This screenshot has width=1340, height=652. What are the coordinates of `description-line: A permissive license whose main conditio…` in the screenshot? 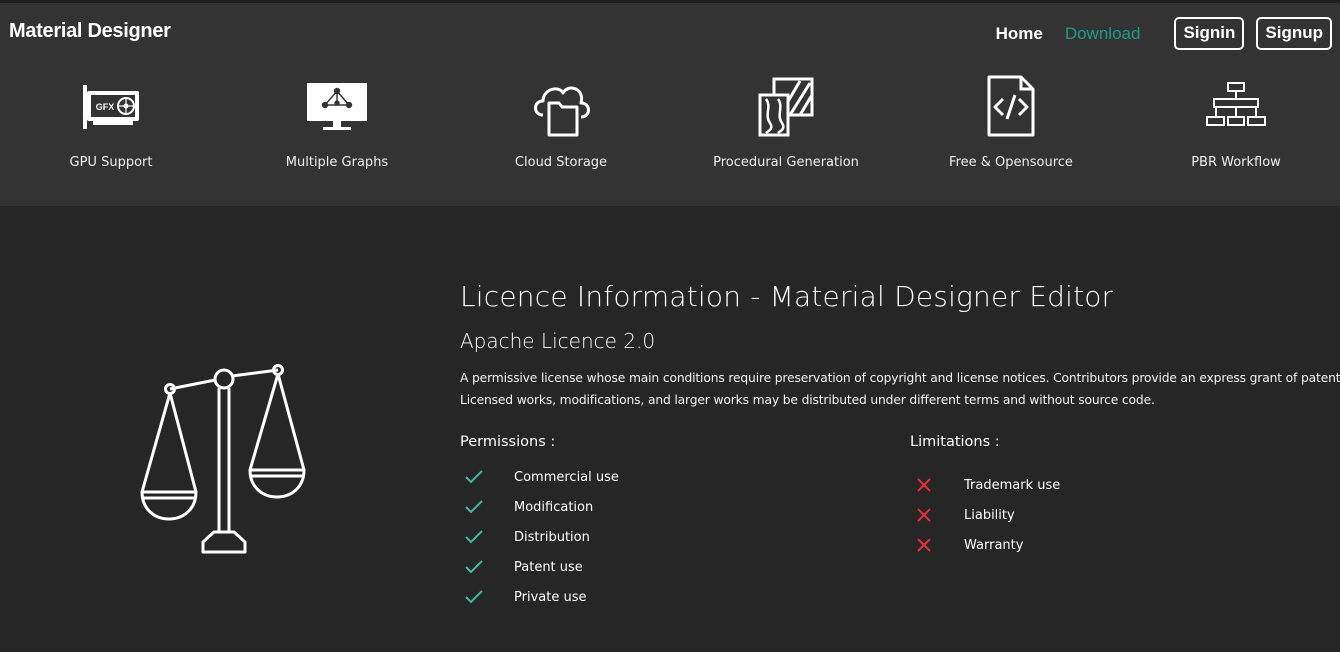 It's located at (900, 378).